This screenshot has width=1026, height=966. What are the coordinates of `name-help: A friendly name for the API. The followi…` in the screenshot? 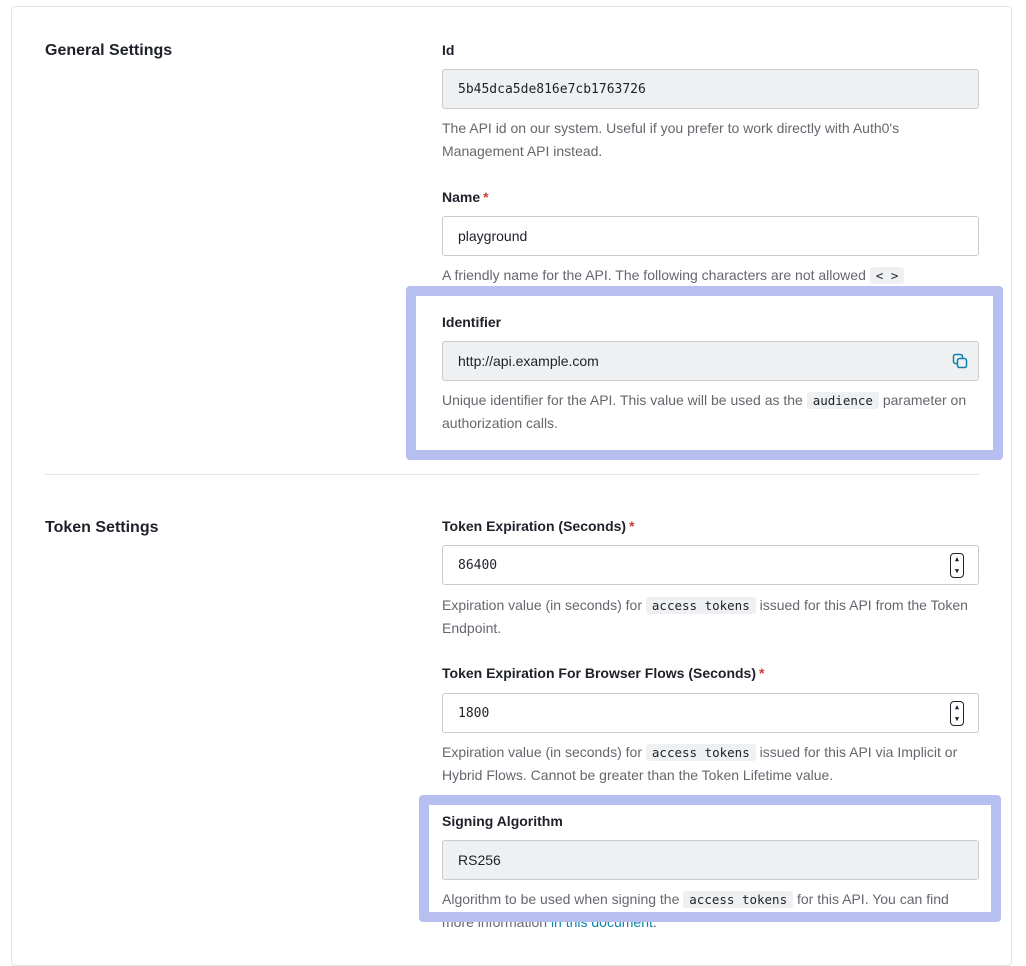 It's located at (712, 275).